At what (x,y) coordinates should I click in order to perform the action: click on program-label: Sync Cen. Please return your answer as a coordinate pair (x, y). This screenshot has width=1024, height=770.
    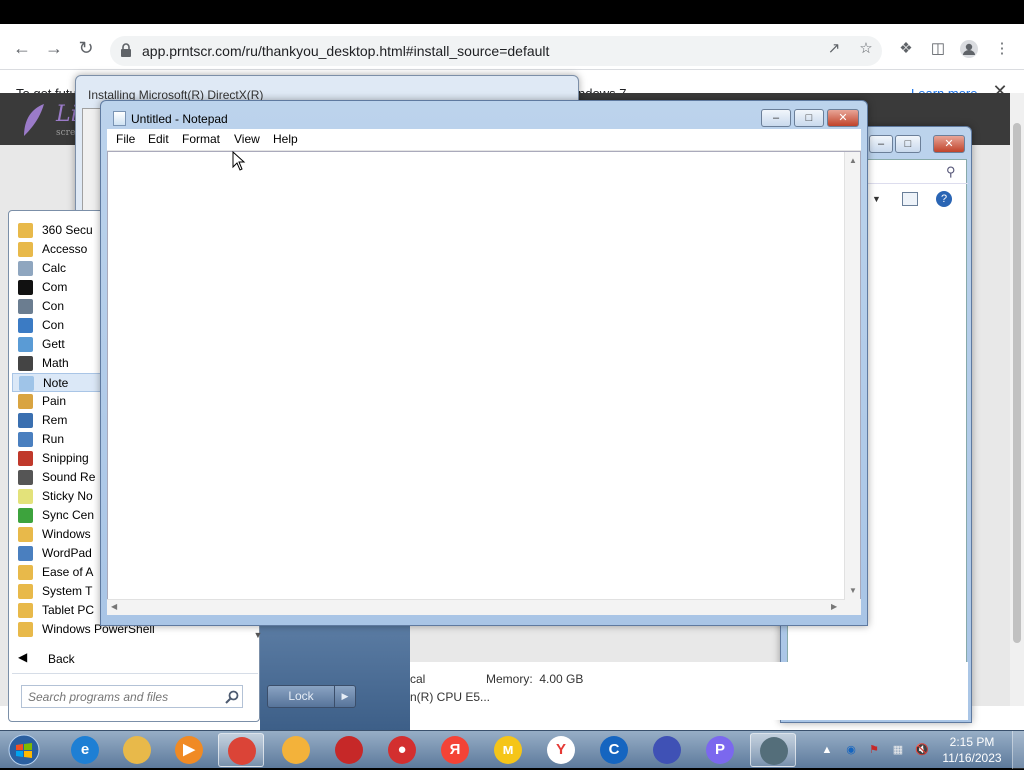
    Looking at the image, I should click on (68, 515).